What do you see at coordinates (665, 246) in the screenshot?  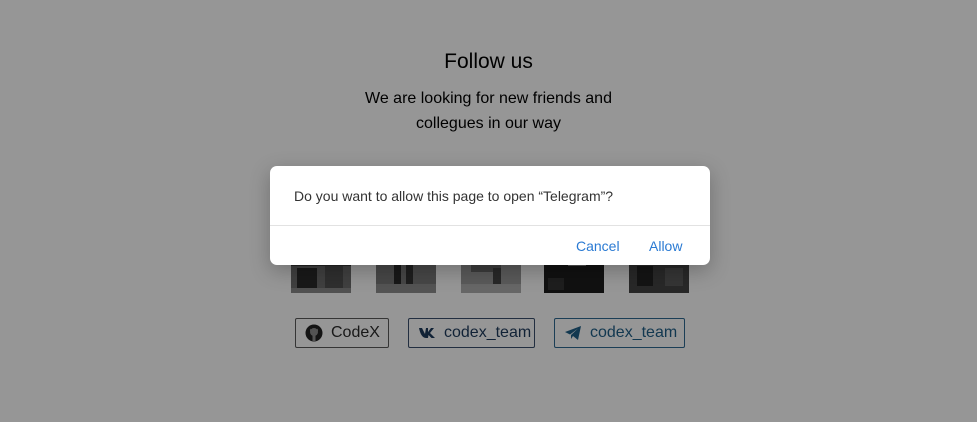 I see `allow-button: Allow` at bounding box center [665, 246].